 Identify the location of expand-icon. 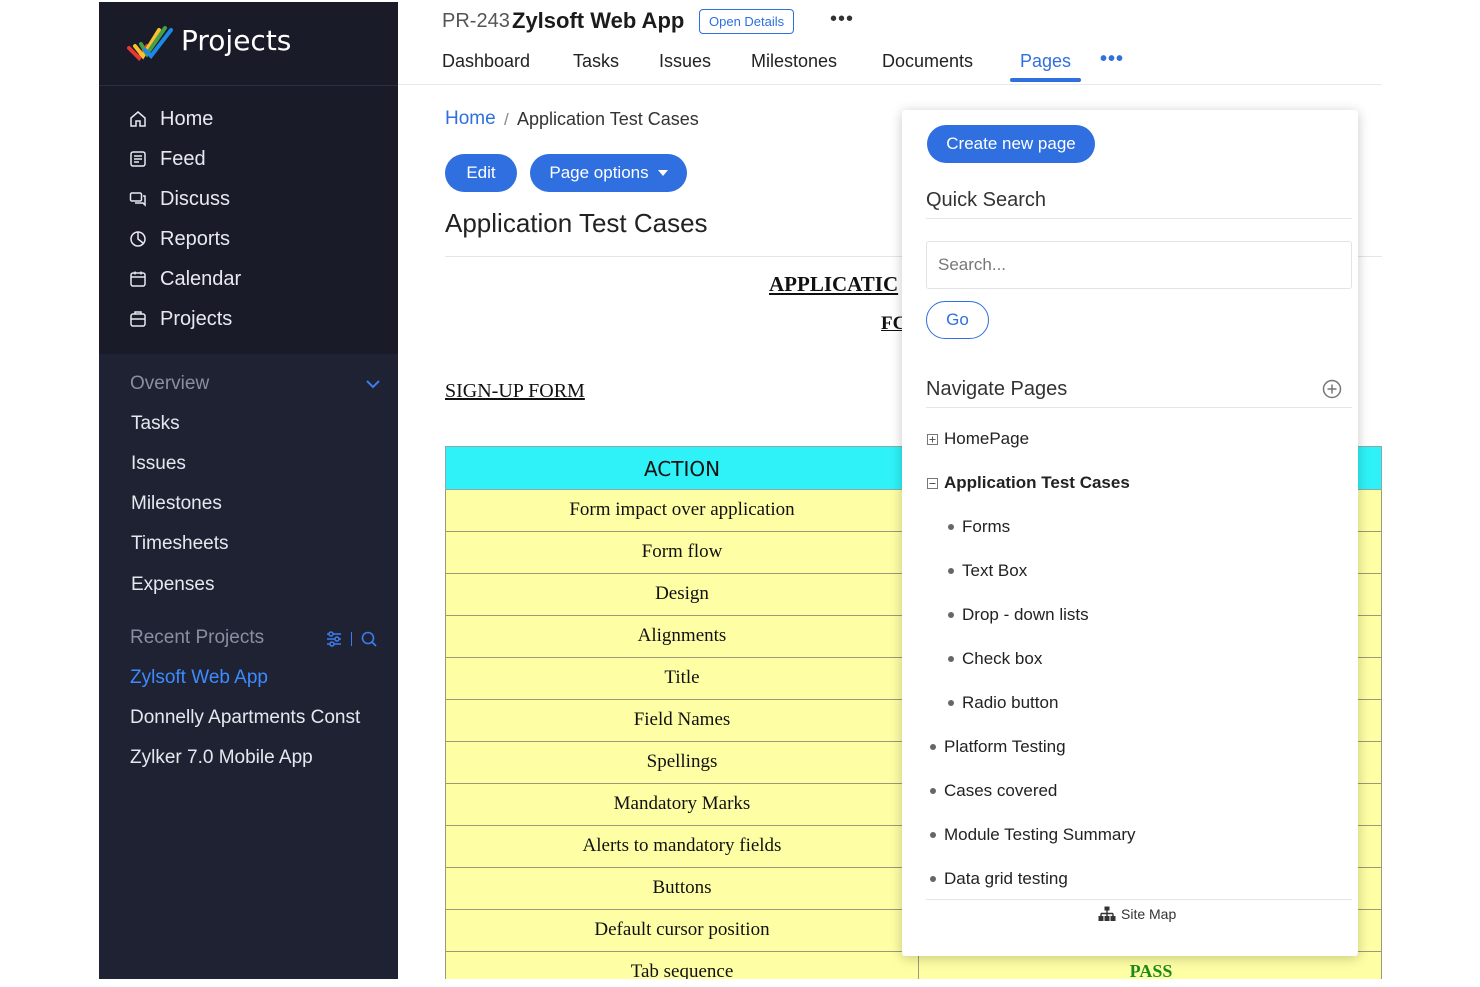
(932, 439).